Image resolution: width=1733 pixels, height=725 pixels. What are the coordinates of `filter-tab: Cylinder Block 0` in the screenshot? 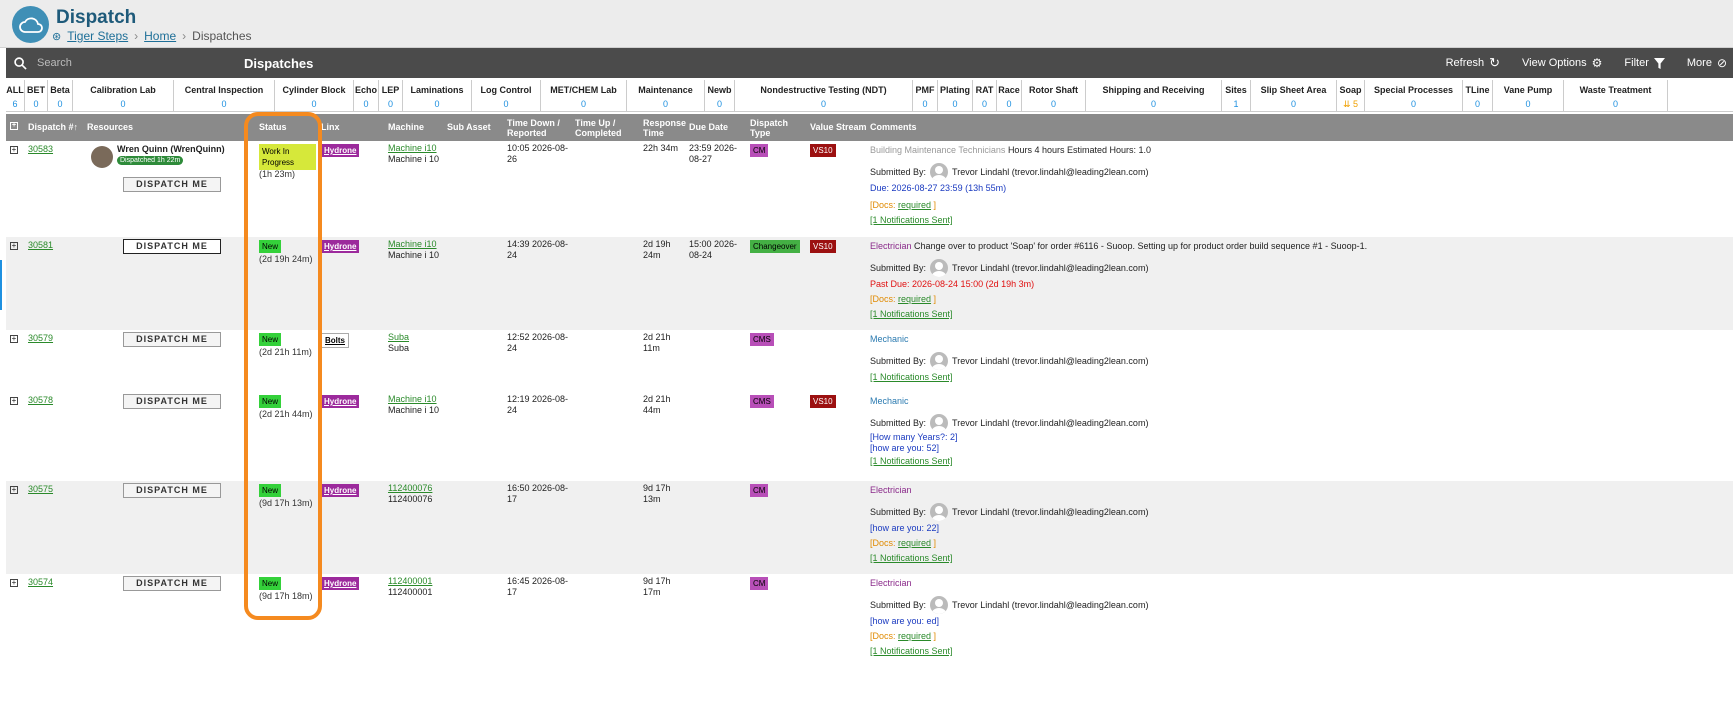 It's located at (314, 95).